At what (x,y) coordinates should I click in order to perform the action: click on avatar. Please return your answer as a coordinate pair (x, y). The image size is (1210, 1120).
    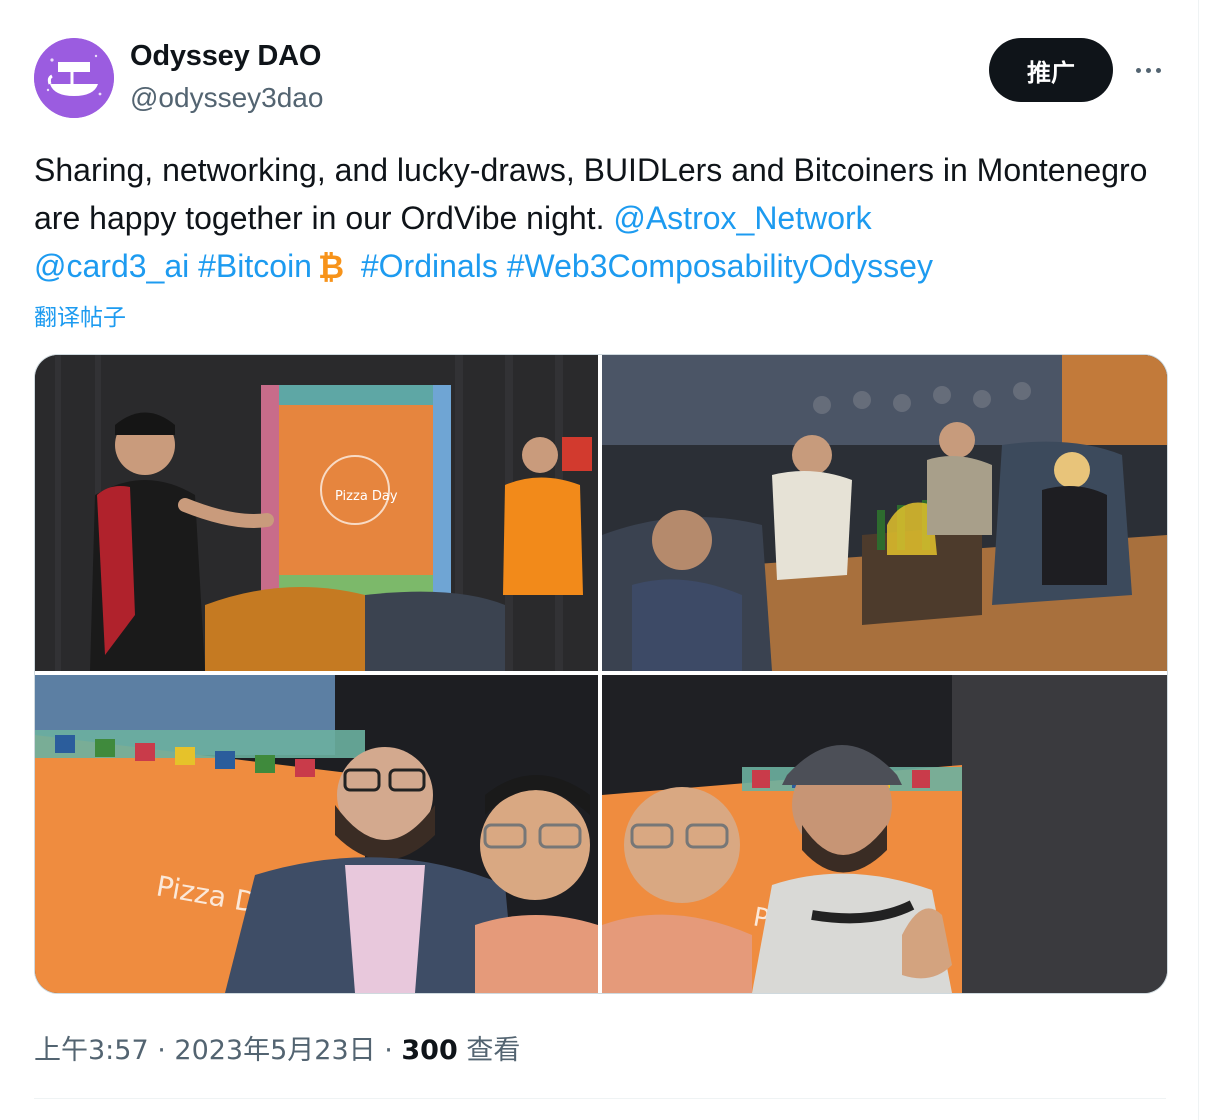
    Looking at the image, I should click on (74, 78).